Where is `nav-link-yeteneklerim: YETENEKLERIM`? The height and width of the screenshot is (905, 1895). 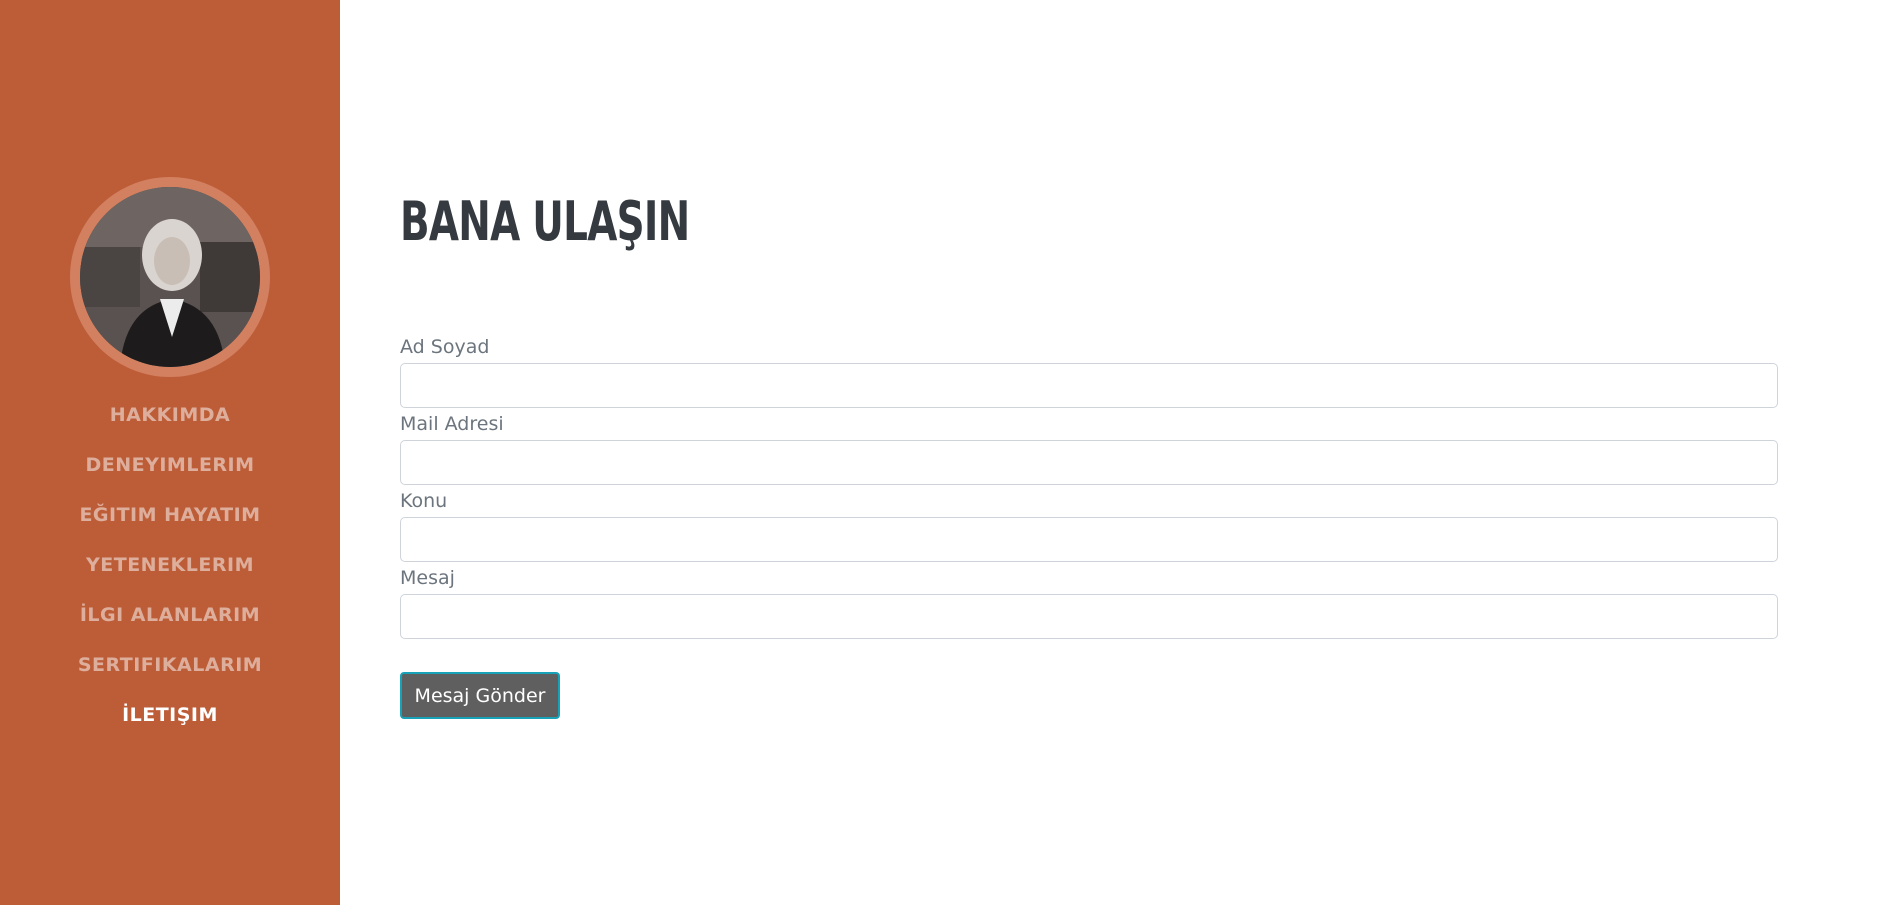 nav-link-yeteneklerim: YETENEKLERIM is located at coordinates (170, 565).